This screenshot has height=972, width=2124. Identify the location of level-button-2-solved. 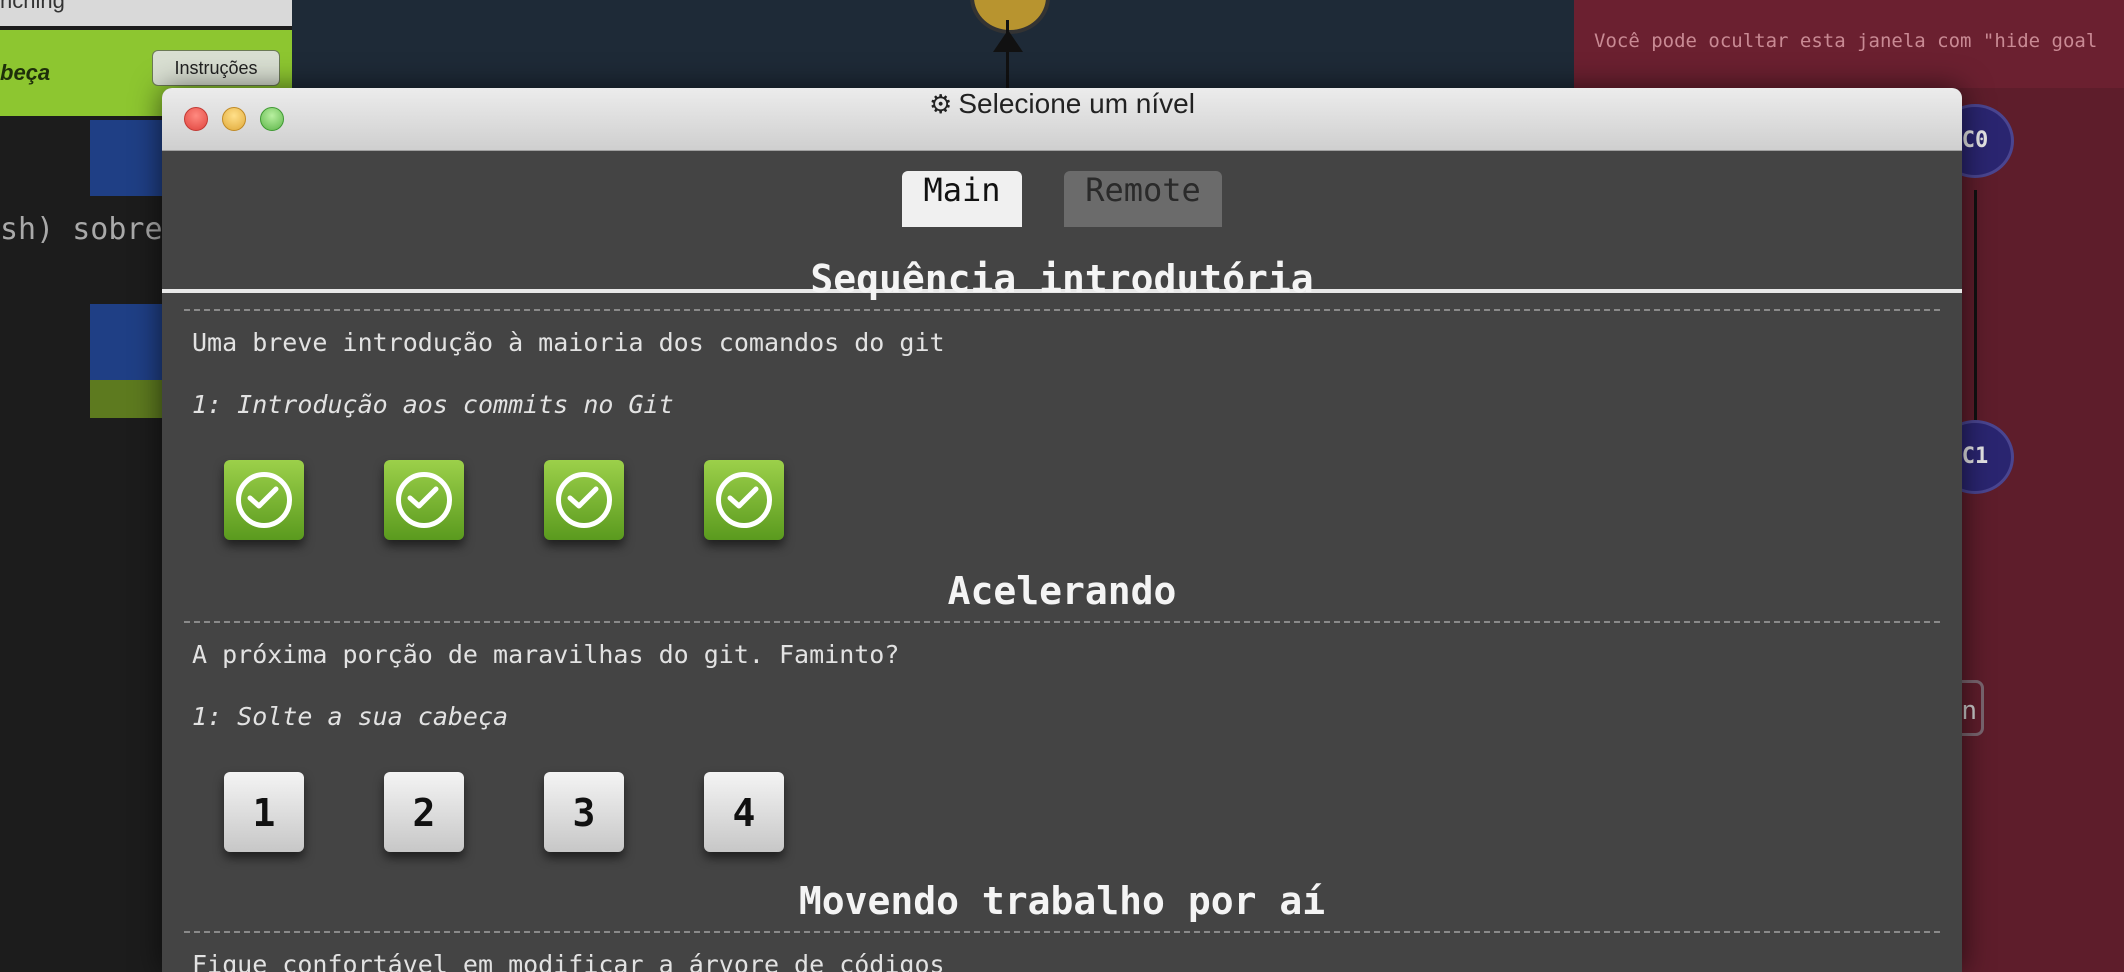
(424, 500).